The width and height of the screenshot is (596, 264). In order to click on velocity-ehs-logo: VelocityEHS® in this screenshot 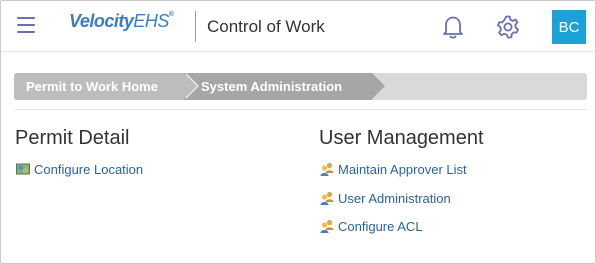, I will do `click(121, 21)`.